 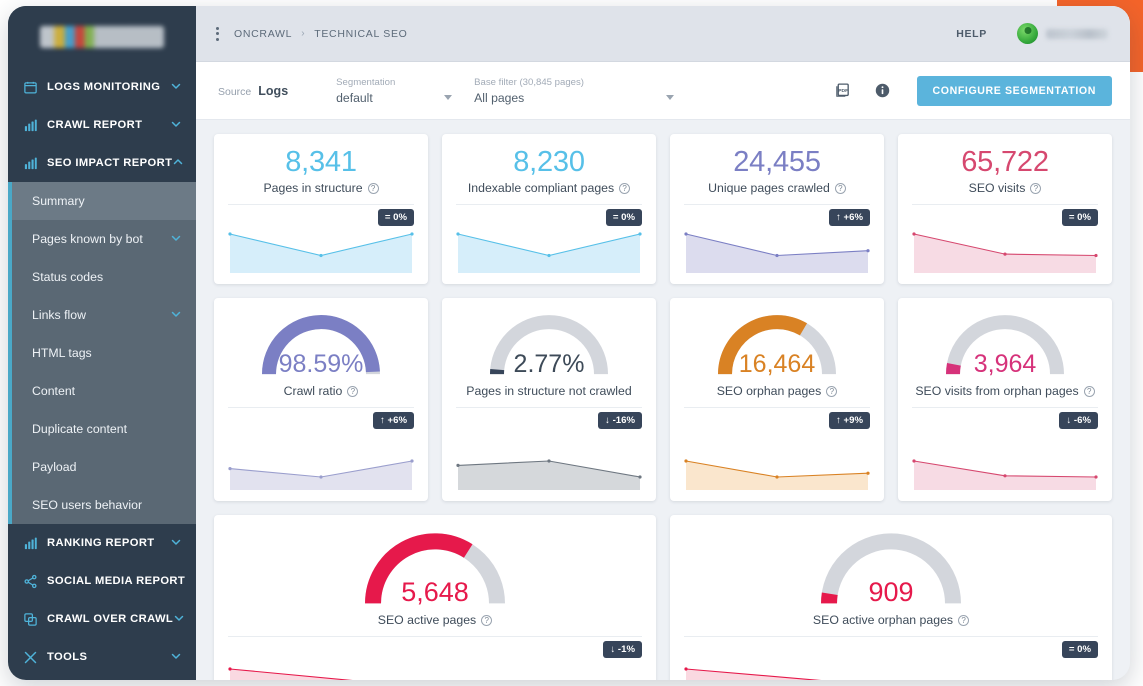 I want to click on sidebar-item-status-codes: Status codes, so click(x=102, y=277).